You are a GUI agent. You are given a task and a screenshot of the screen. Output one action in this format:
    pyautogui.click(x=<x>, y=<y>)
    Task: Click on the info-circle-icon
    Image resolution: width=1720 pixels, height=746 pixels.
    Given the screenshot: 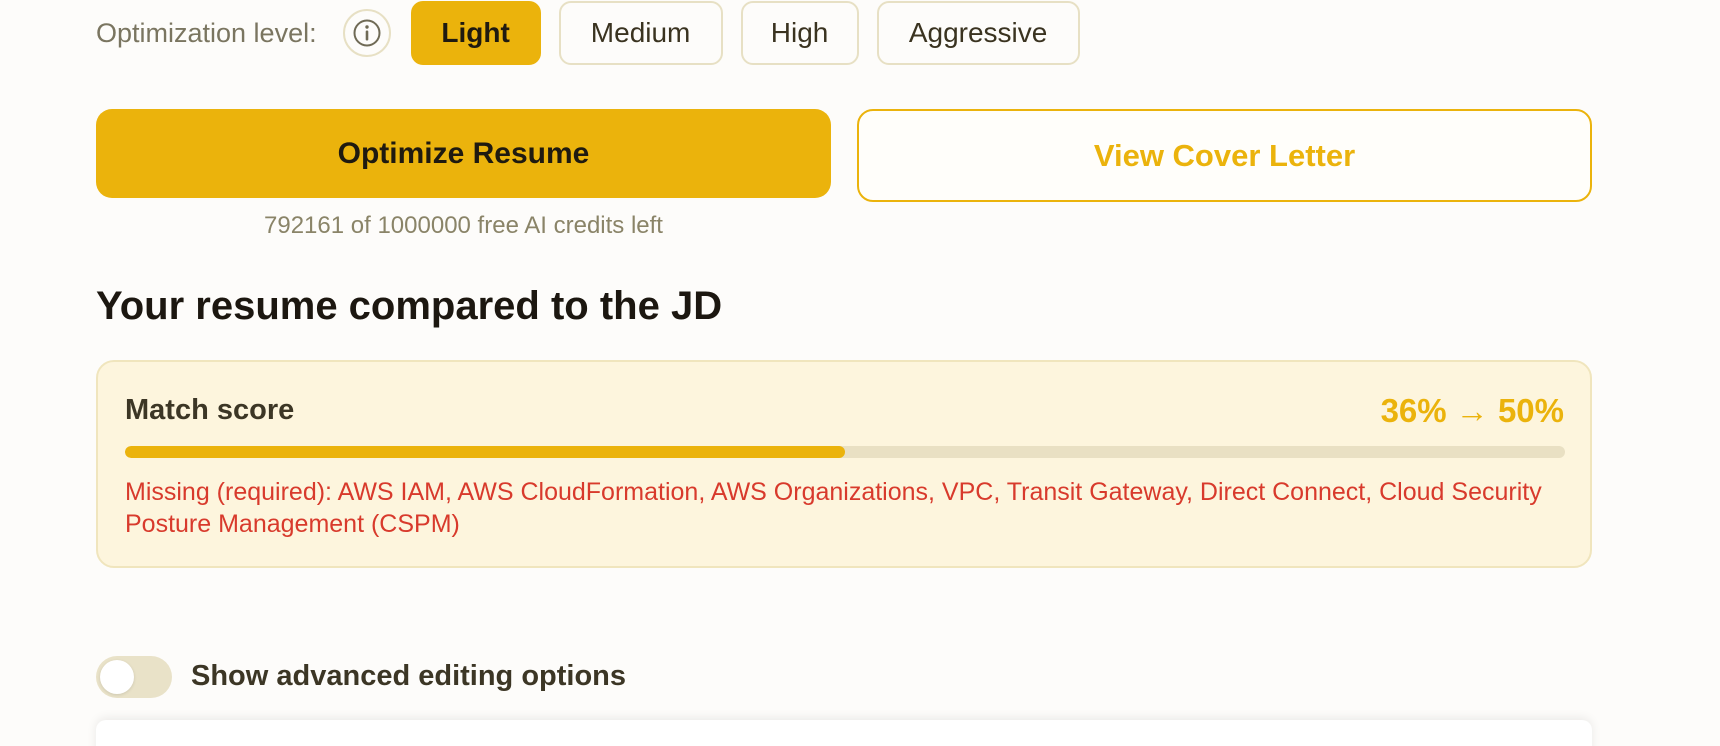 What is the action you would take?
    pyautogui.click(x=367, y=33)
    